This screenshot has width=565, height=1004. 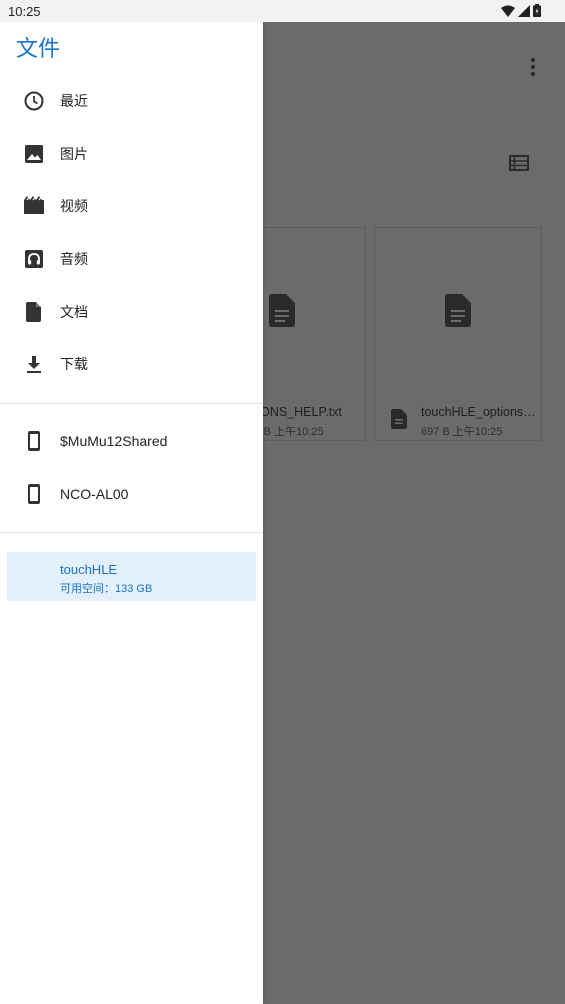 What do you see at coordinates (295, 412) in the screenshot?
I see `file-name: TIONS_HELP.txt` at bounding box center [295, 412].